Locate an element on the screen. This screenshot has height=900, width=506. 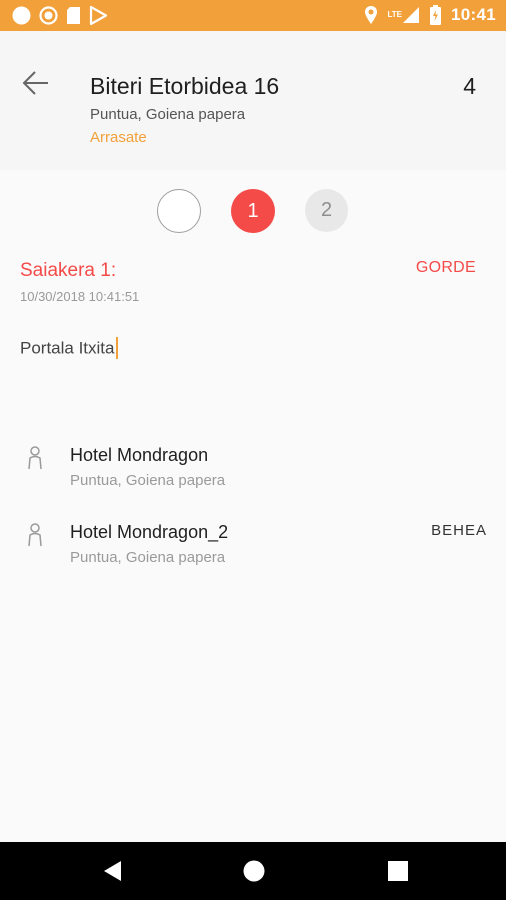
status-bar-system: LTE 10:41 is located at coordinates (430, 15).